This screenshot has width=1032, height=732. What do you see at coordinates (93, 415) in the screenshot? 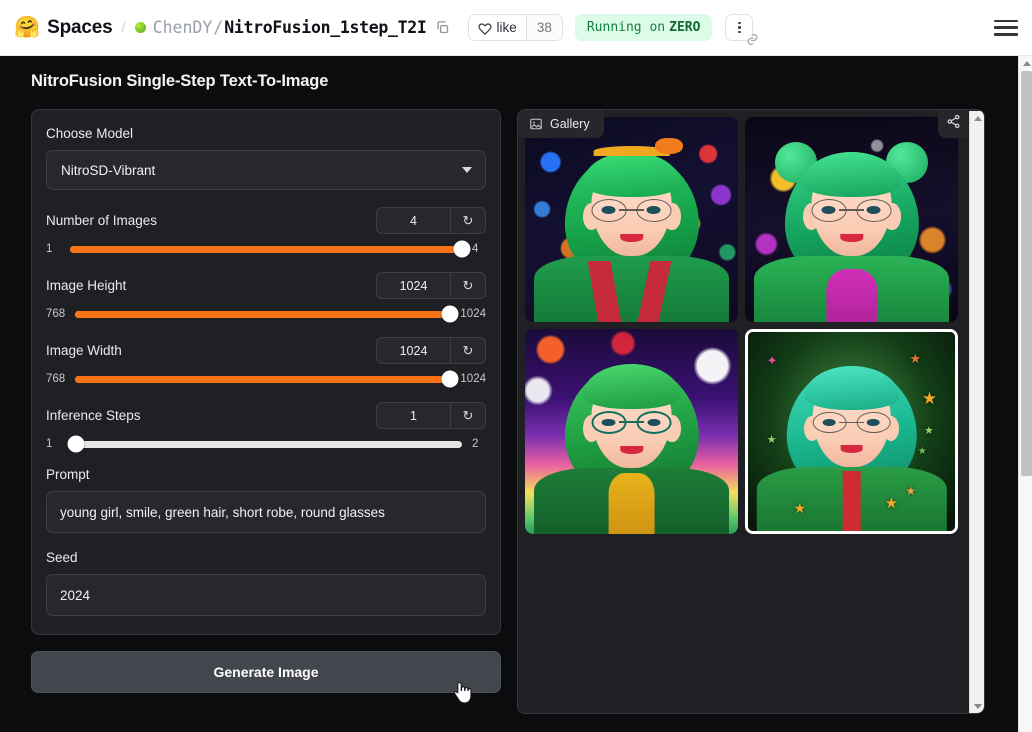
I see `inference-steps-label: Inference Steps` at bounding box center [93, 415].